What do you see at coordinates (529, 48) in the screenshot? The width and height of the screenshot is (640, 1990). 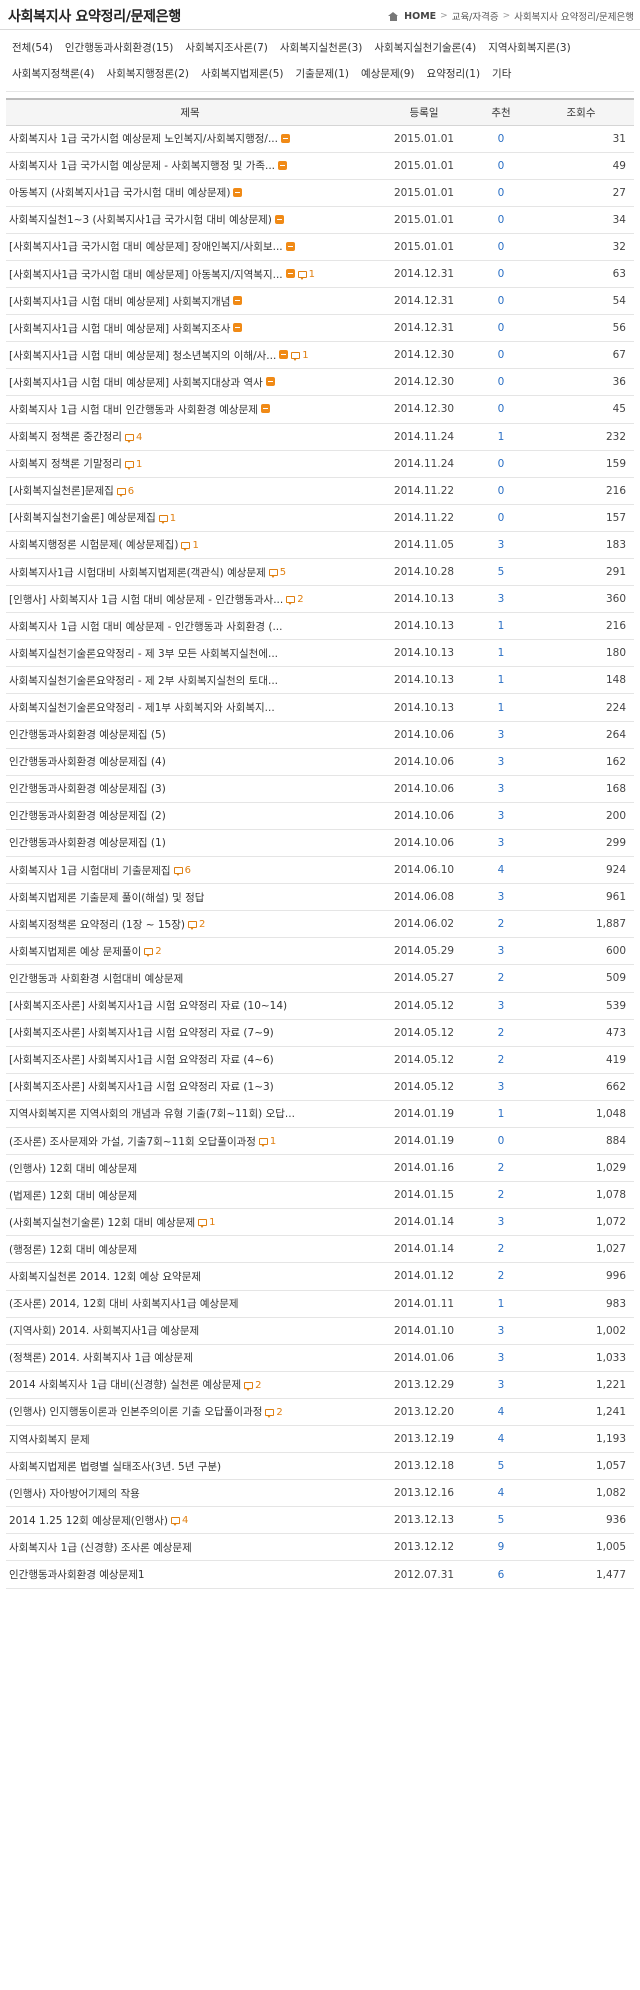 I see `category-tab: 지역사회복지론(3)` at bounding box center [529, 48].